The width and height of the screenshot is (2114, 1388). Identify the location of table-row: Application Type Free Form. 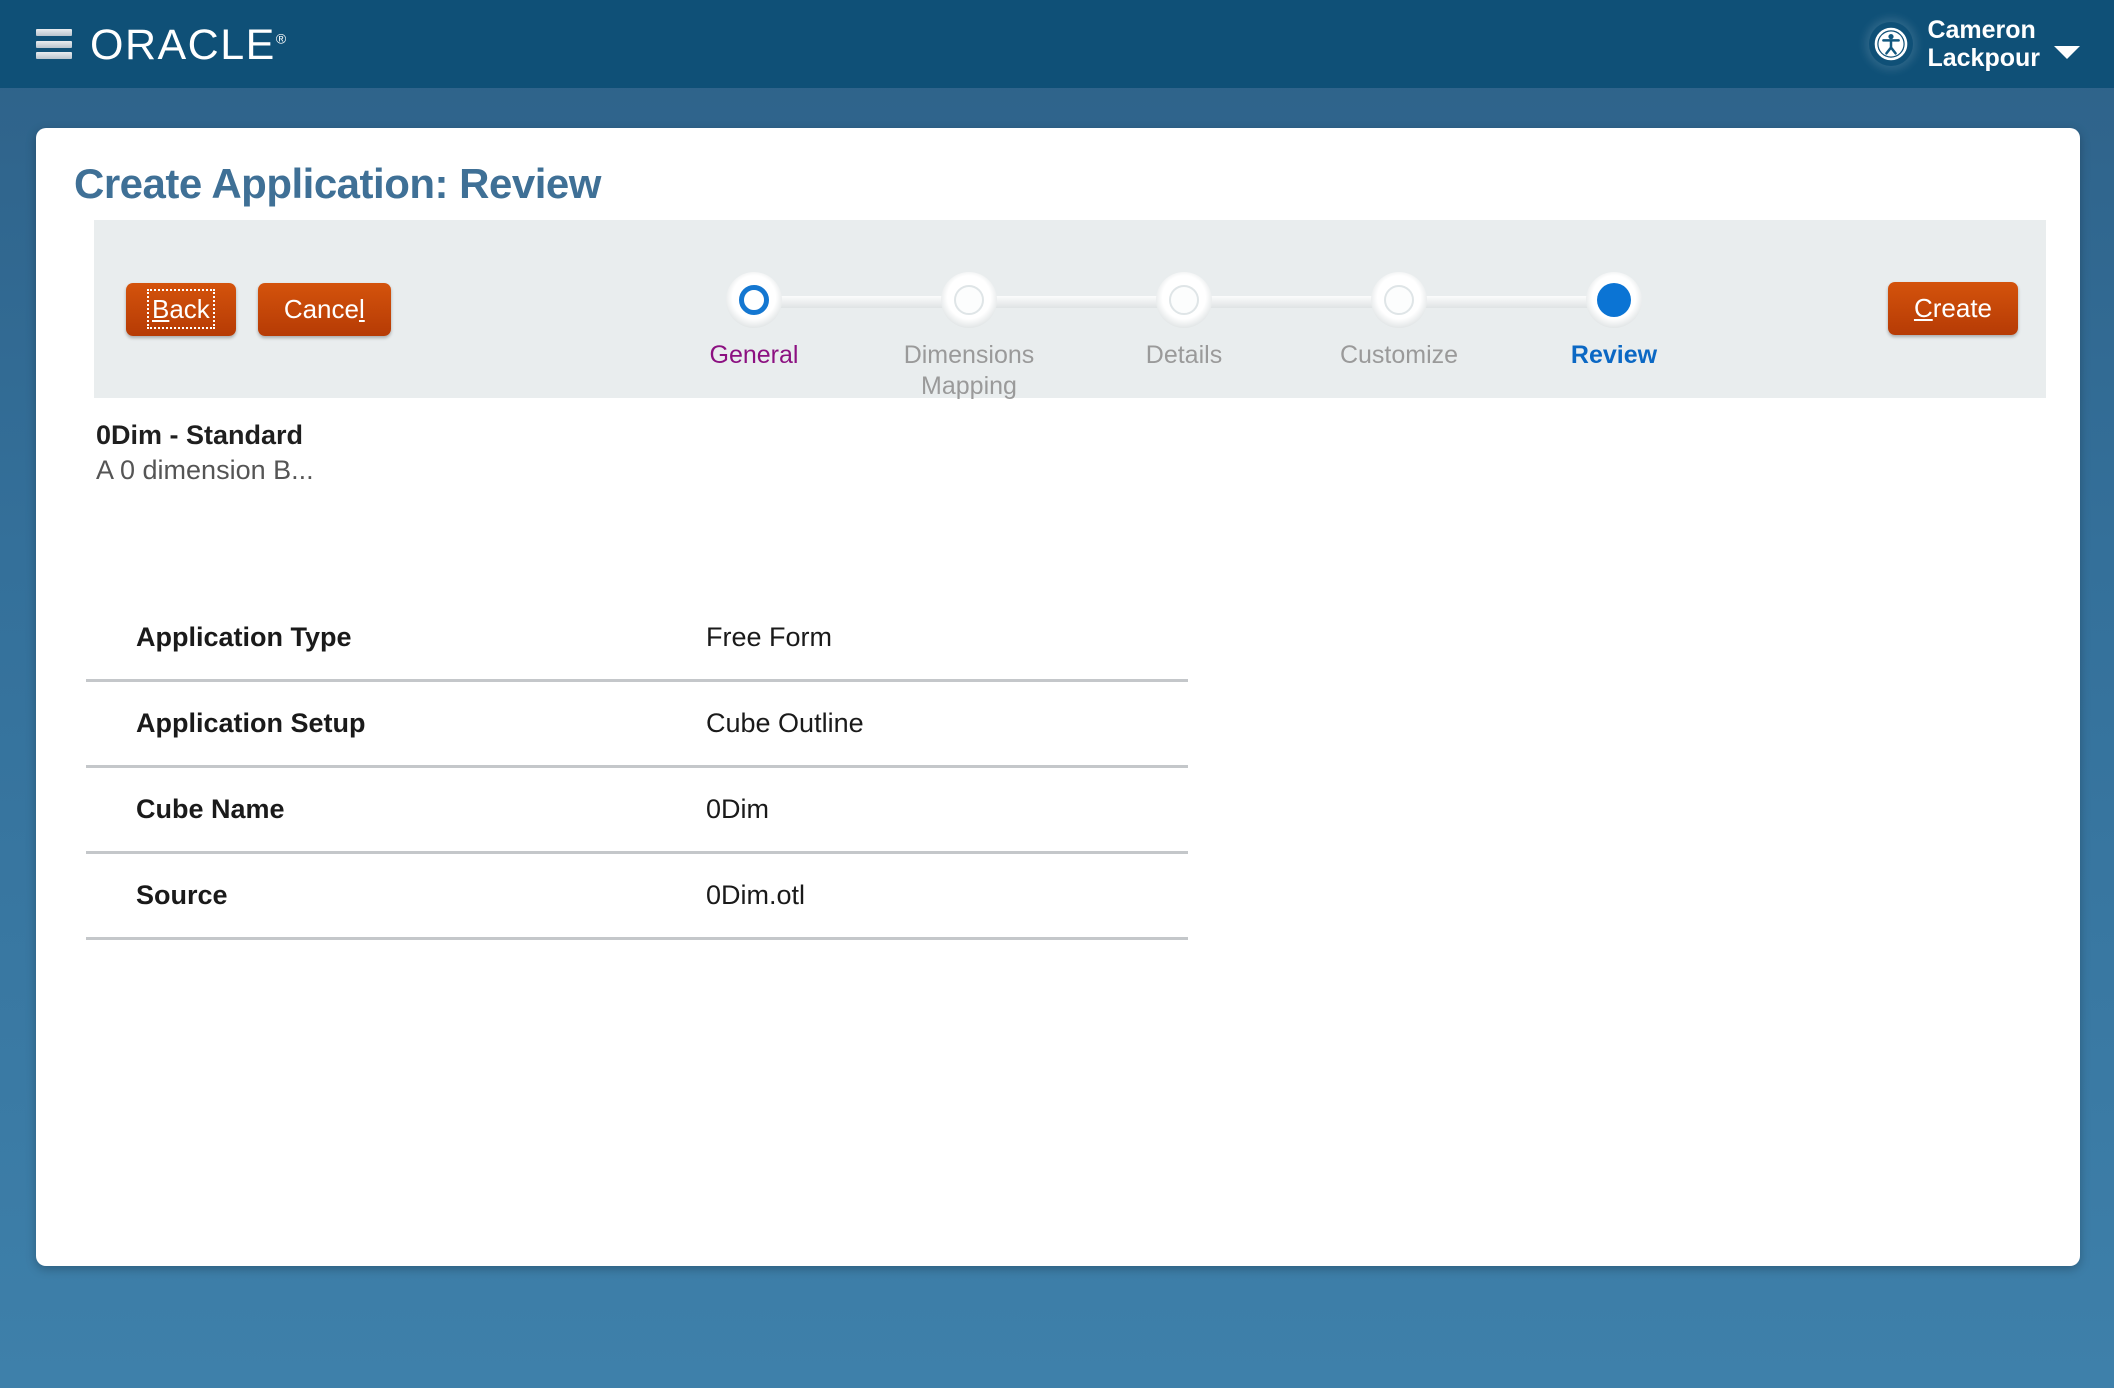
(637, 639).